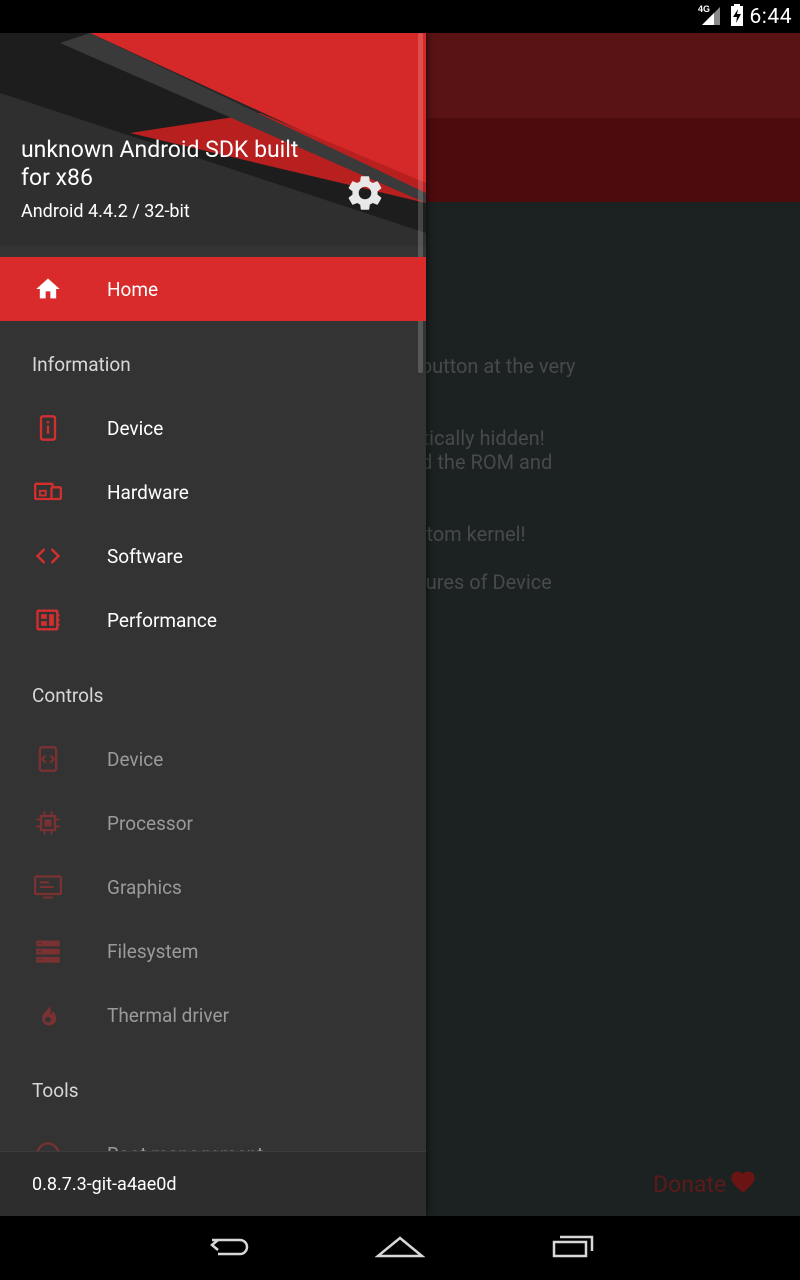  What do you see at coordinates (145, 556) in the screenshot?
I see `nav-item-label: Software` at bounding box center [145, 556].